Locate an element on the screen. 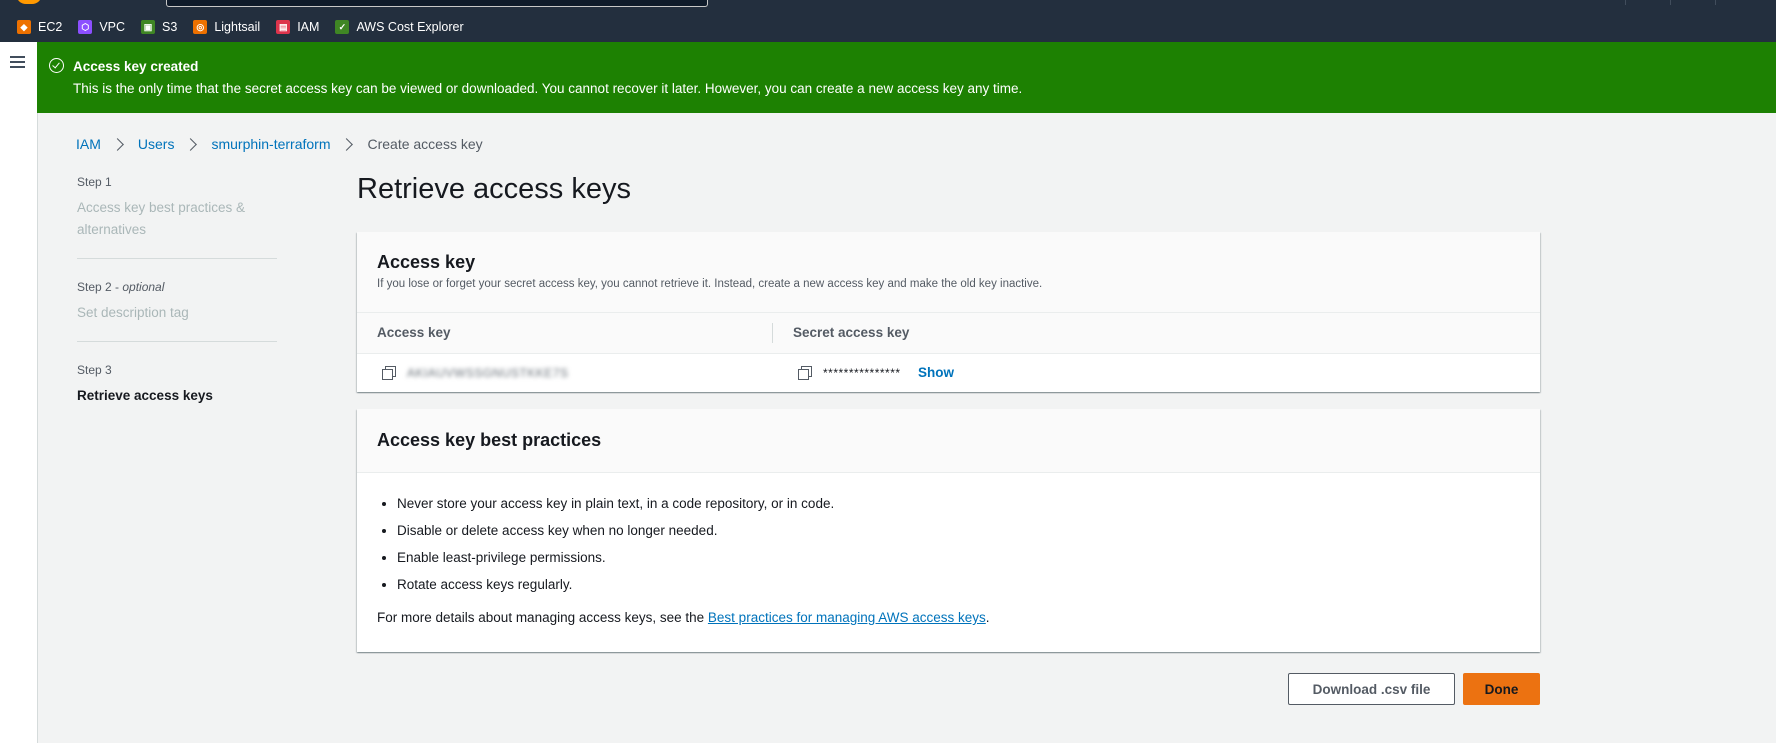 The height and width of the screenshot is (743, 1776). favorite-cost-explorer: ✓ AWS Cost Explorer is located at coordinates (399, 27).